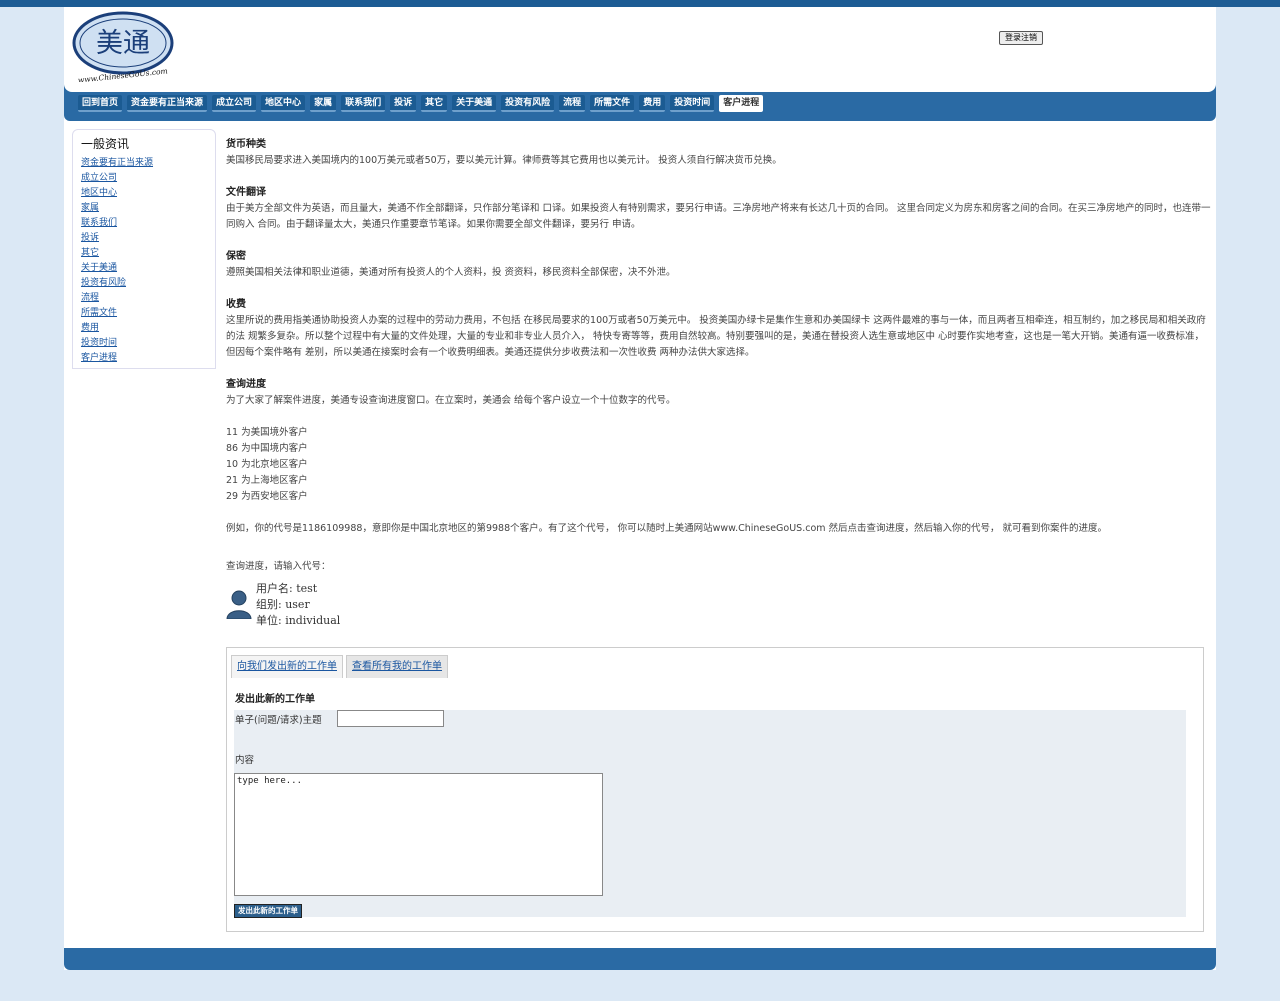 The width and height of the screenshot is (1280, 1001). Describe the element at coordinates (144, 178) in the screenshot. I see `sidebar-link-company: 成立公司` at that location.